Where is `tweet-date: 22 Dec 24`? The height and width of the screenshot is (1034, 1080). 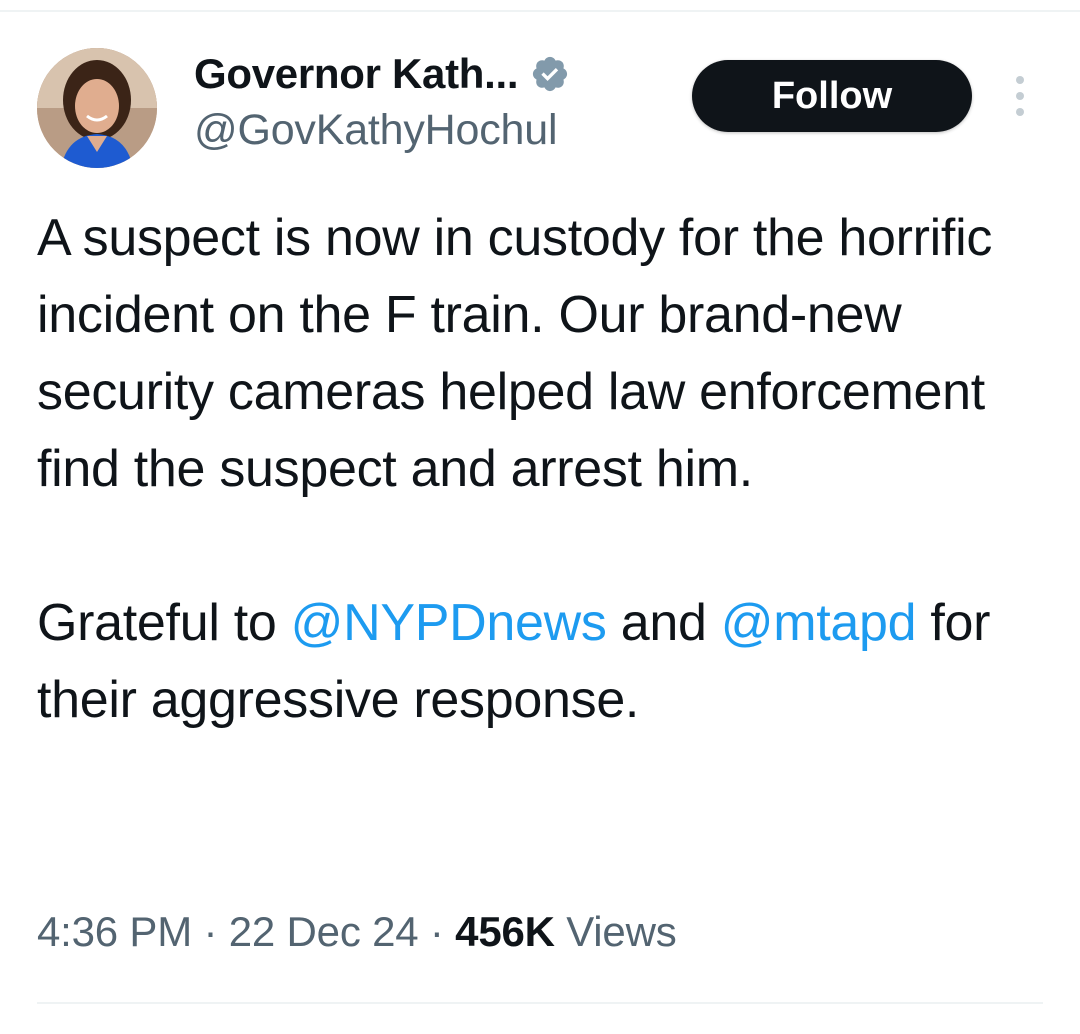
tweet-date: 22 Dec 24 is located at coordinates (324, 931).